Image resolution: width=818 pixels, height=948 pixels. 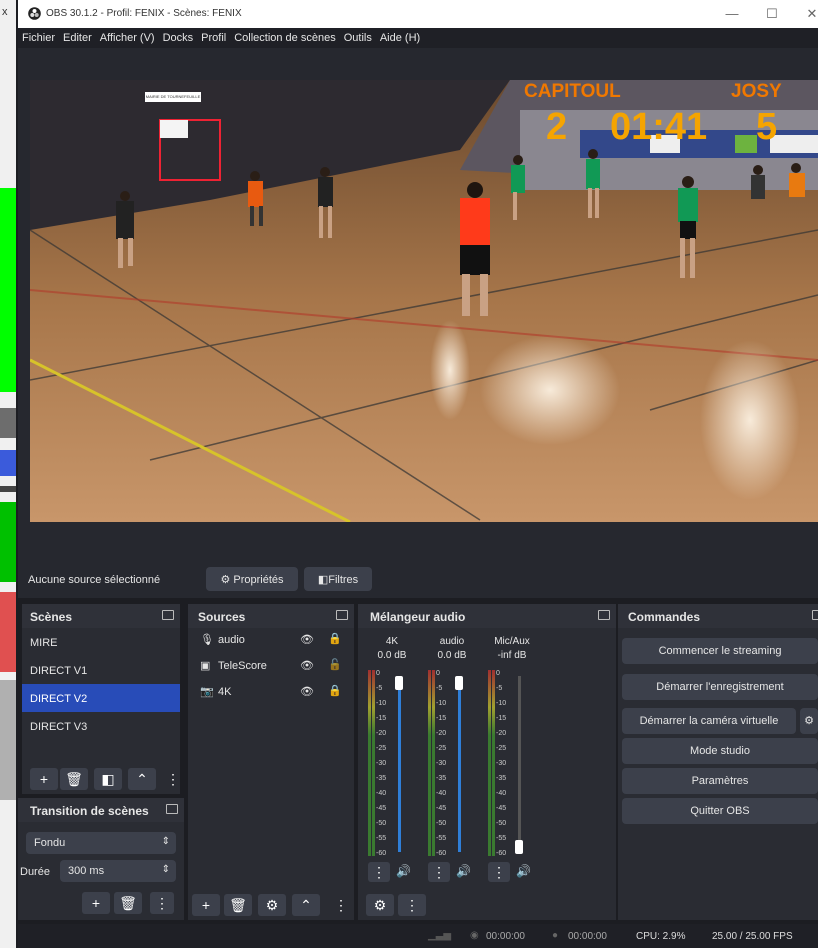 I want to click on scene-item-direct-v1: DIRECT V1, so click(x=101, y=670).